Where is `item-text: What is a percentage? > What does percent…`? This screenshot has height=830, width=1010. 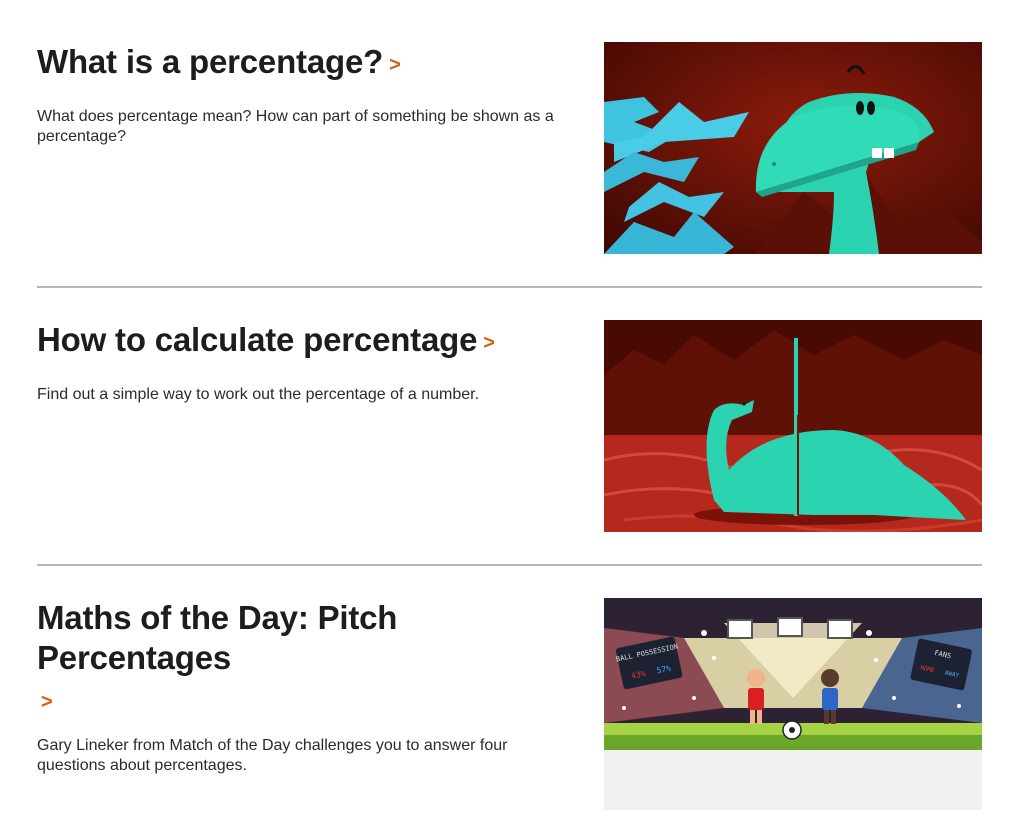 item-text: What is a percentage? > What does percent… is located at coordinates (314, 94).